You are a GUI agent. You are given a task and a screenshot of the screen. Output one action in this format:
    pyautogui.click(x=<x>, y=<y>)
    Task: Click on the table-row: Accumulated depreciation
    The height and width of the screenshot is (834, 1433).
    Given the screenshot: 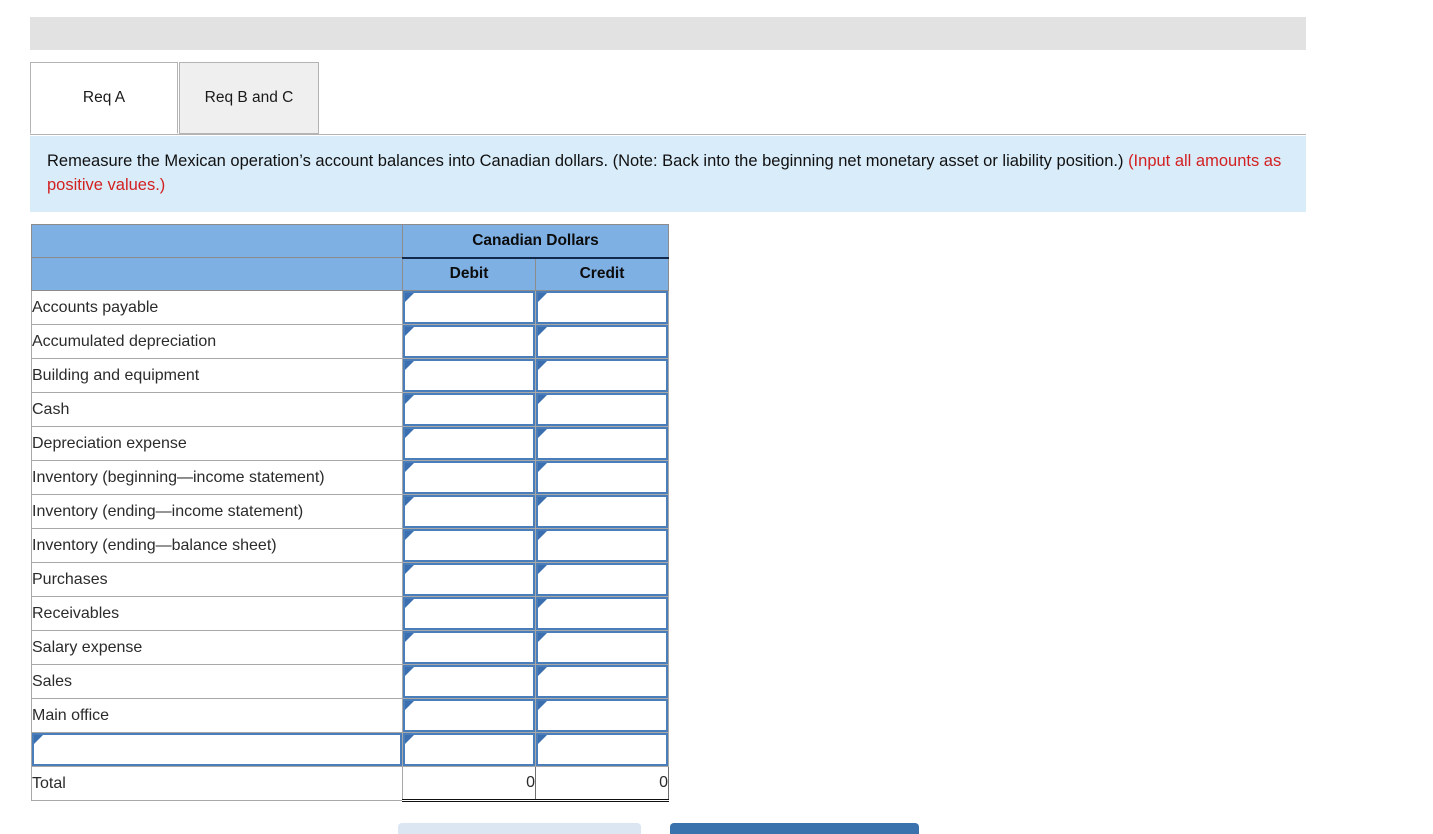 What is the action you would take?
    pyautogui.click(x=350, y=341)
    